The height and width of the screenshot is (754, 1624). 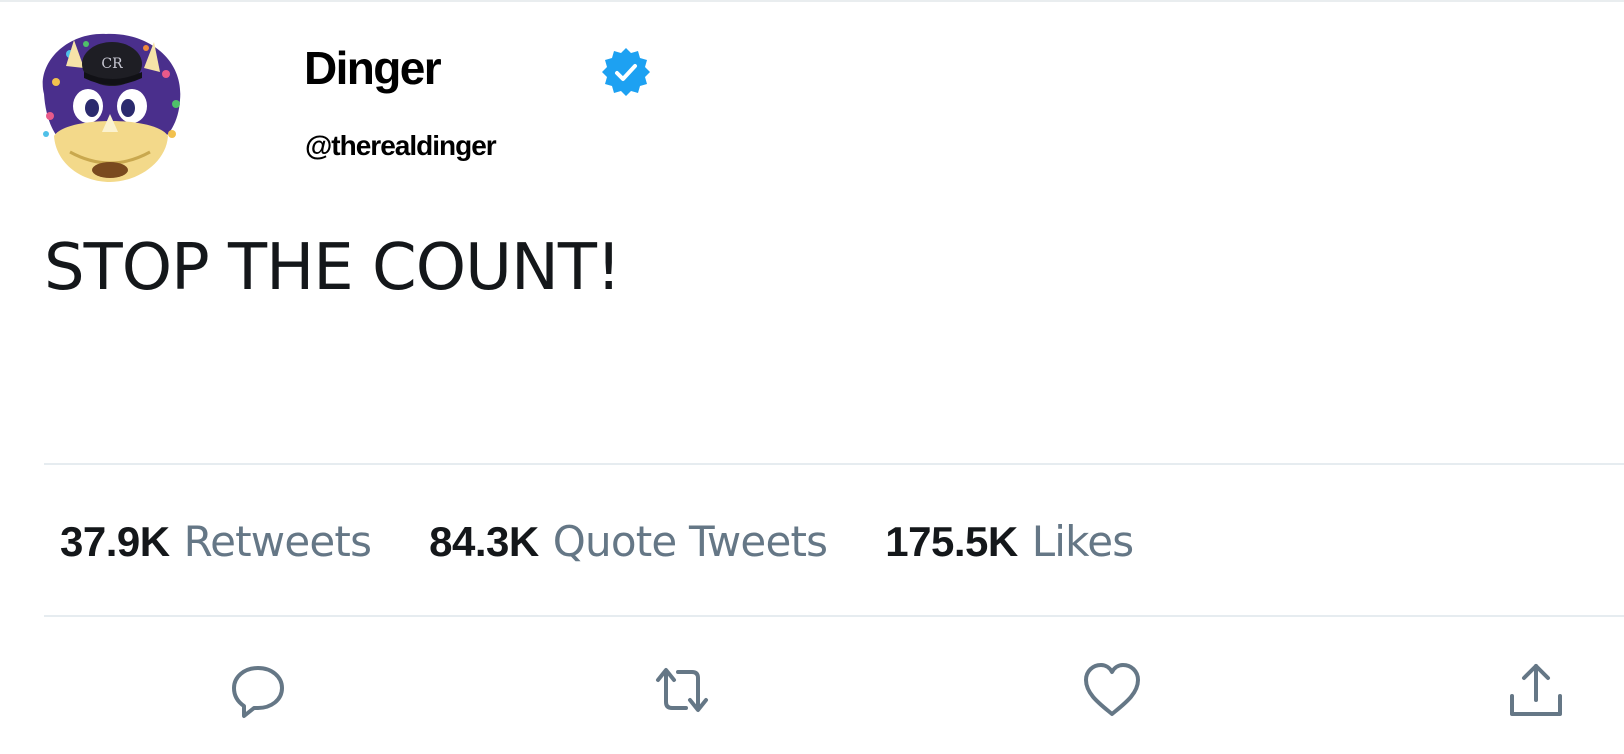 What do you see at coordinates (112, 64) in the screenshot?
I see `svg-text: CR` at bounding box center [112, 64].